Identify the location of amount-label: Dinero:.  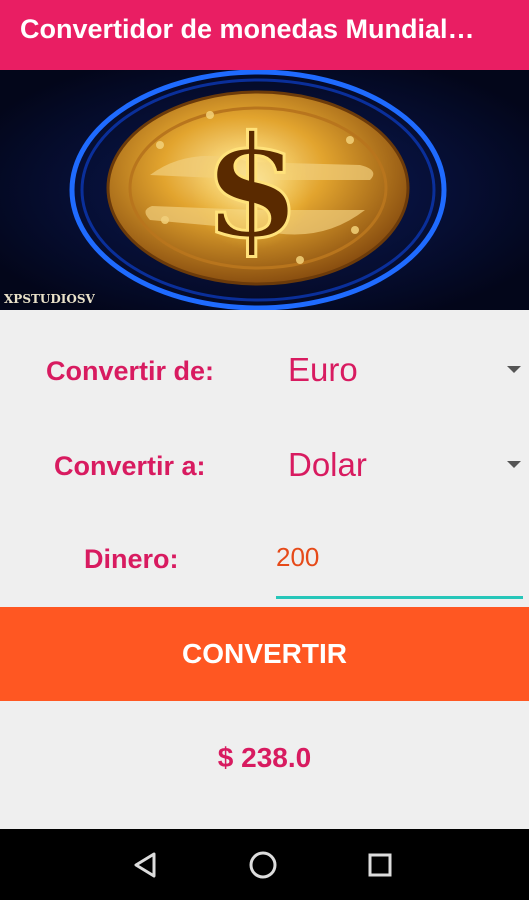
(131, 559).